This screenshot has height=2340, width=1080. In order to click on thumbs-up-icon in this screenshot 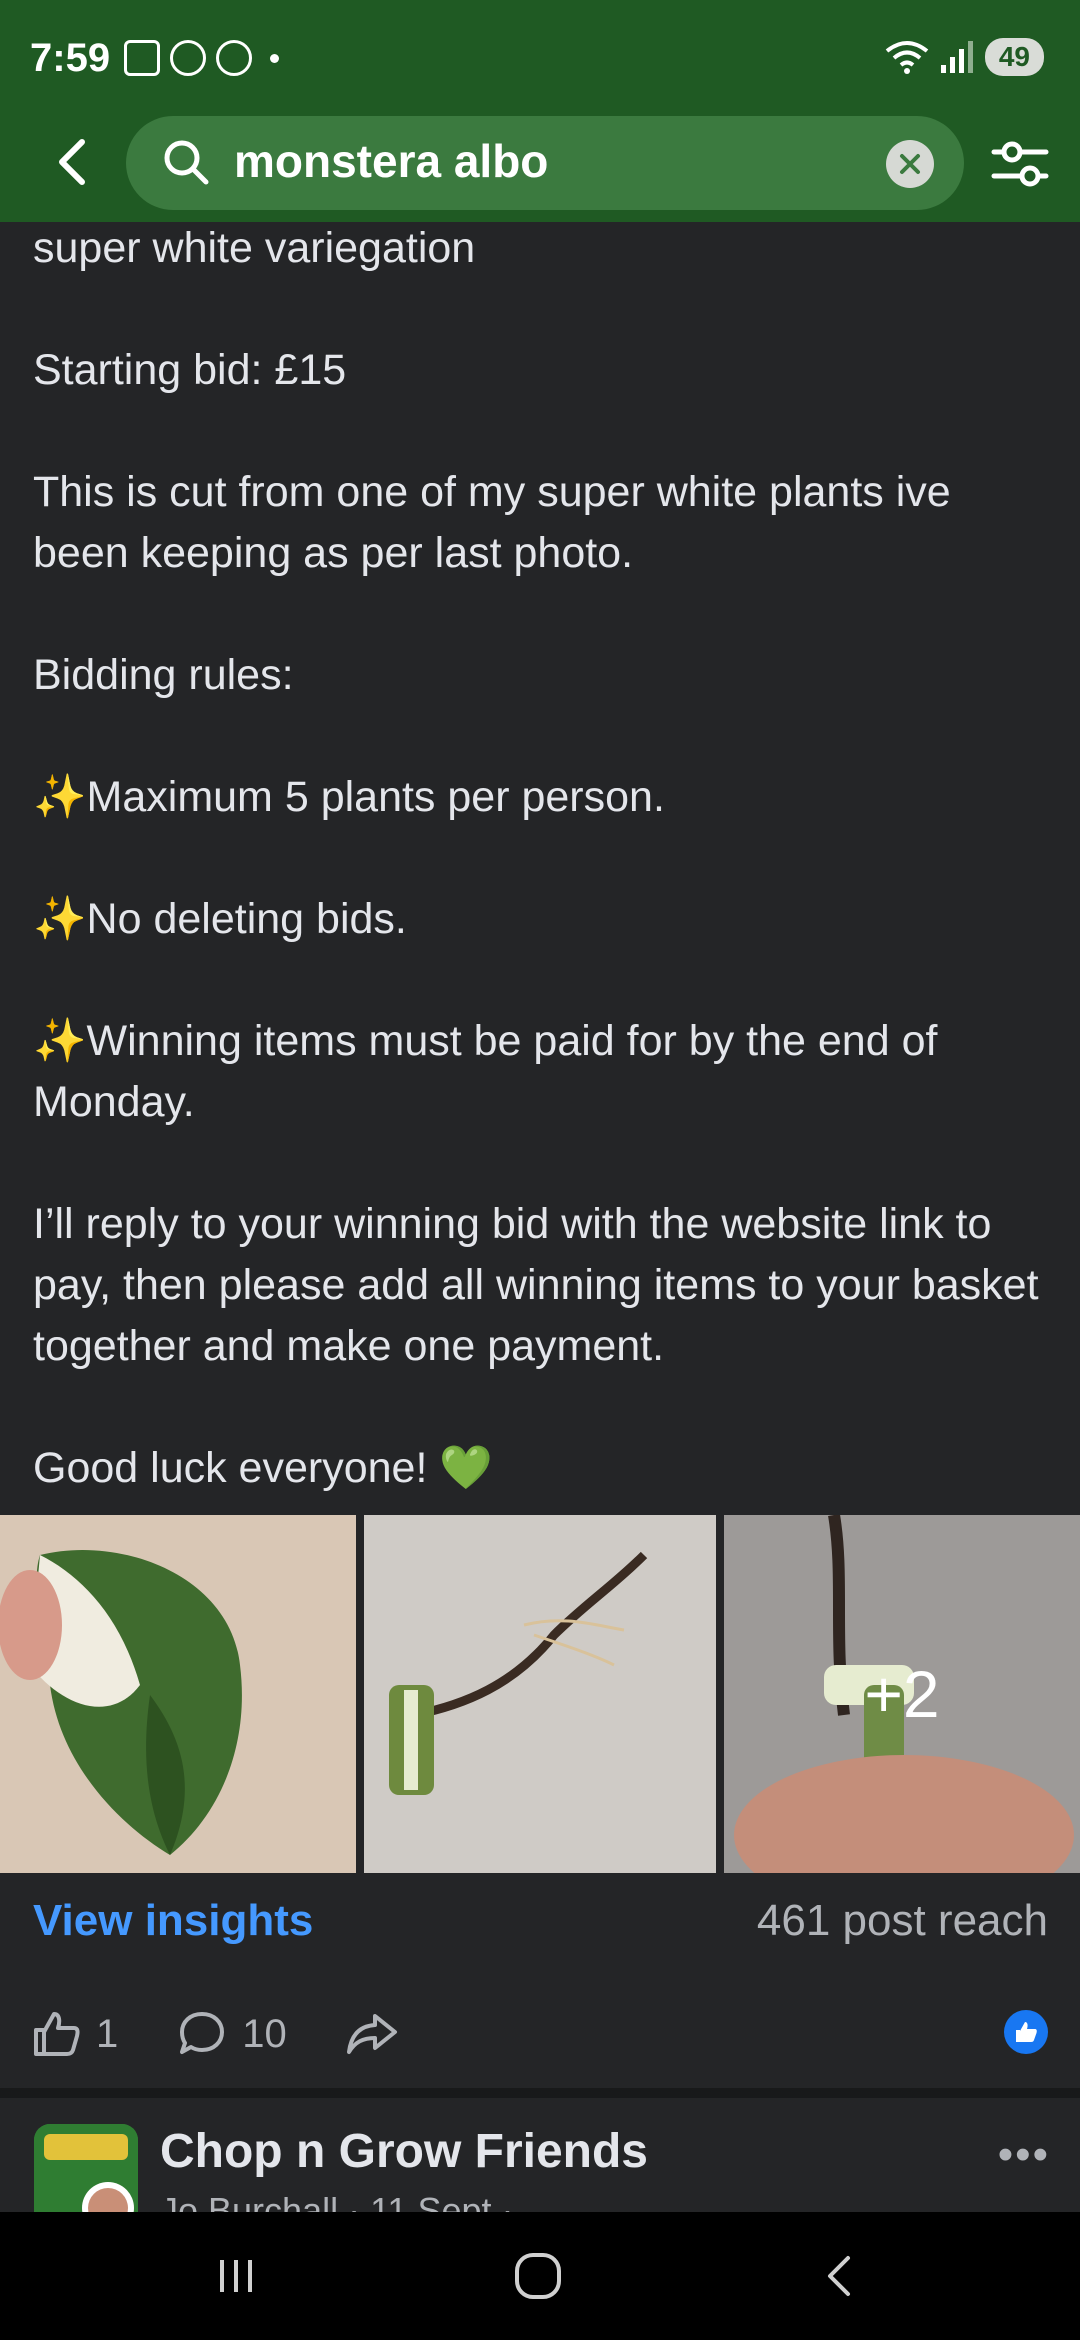, I will do `click(57, 2034)`.